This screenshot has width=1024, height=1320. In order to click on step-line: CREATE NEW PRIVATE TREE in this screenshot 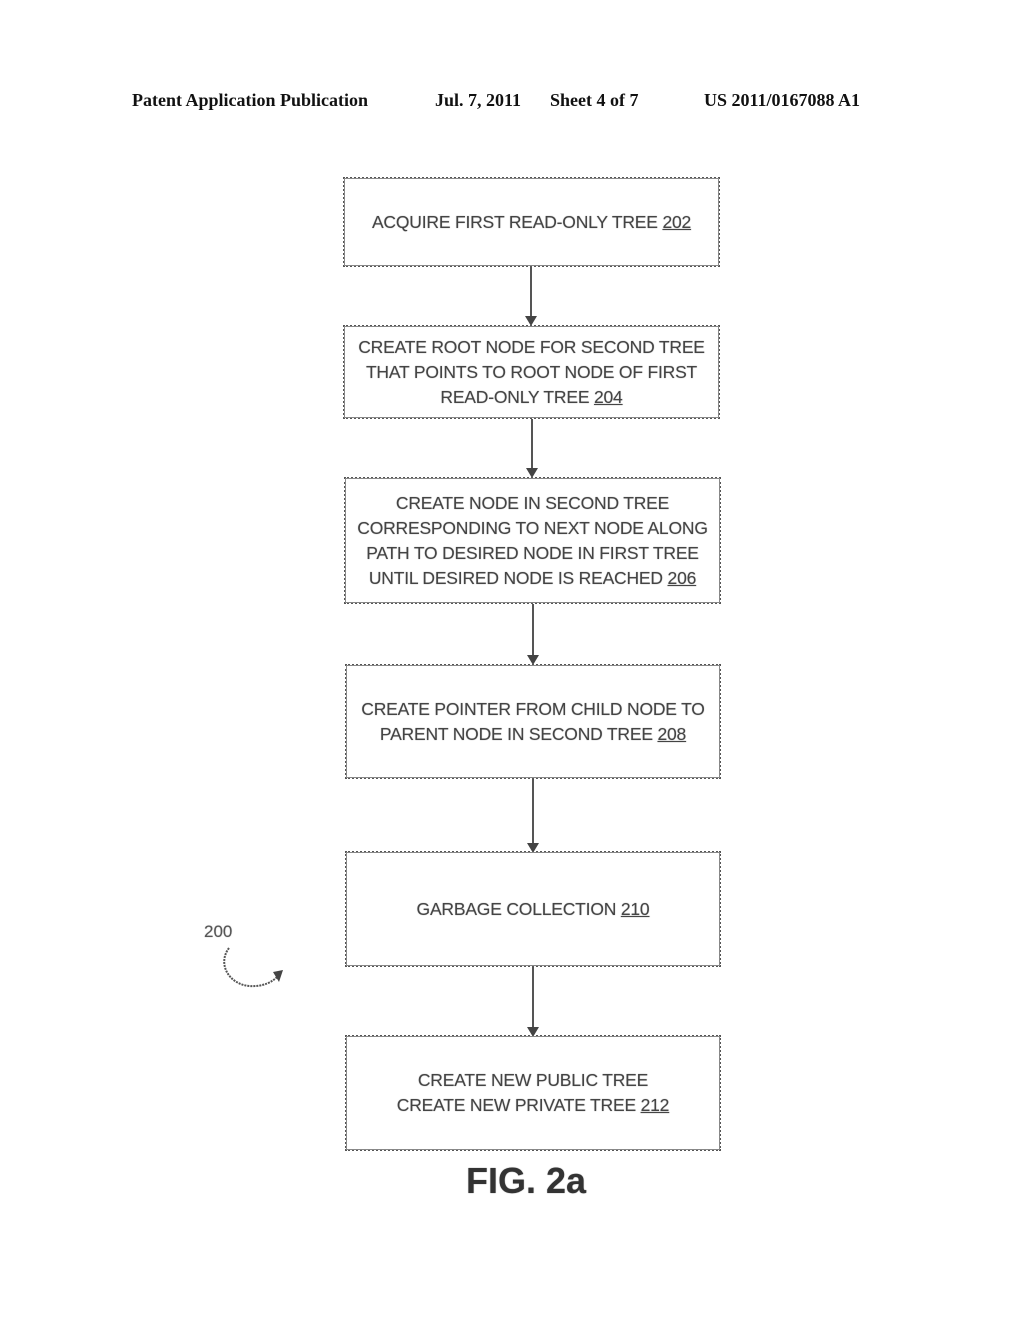, I will do `click(516, 1105)`.